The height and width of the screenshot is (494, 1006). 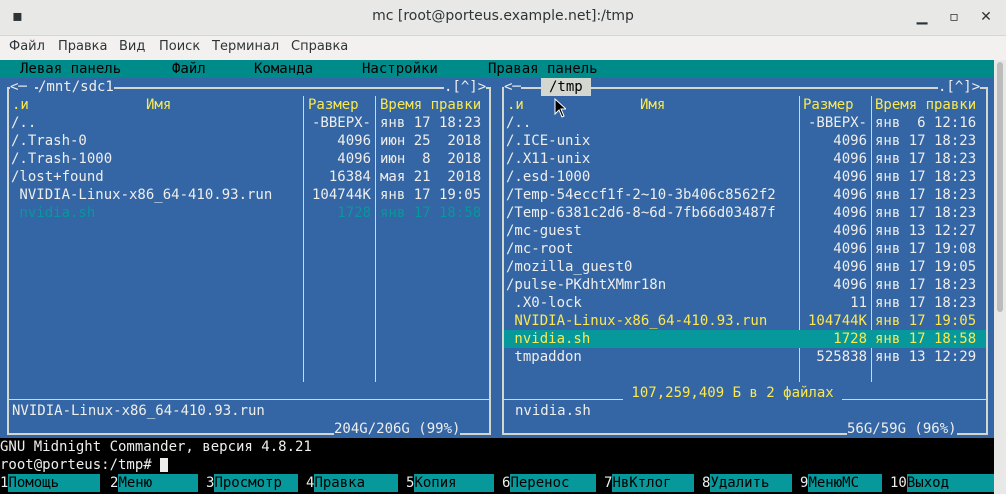 What do you see at coordinates (249, 213) in the screenshot?
I see `left-file-row: nvidia.sh 1728 янв 17 18:58` at bounding box center [249, 213].